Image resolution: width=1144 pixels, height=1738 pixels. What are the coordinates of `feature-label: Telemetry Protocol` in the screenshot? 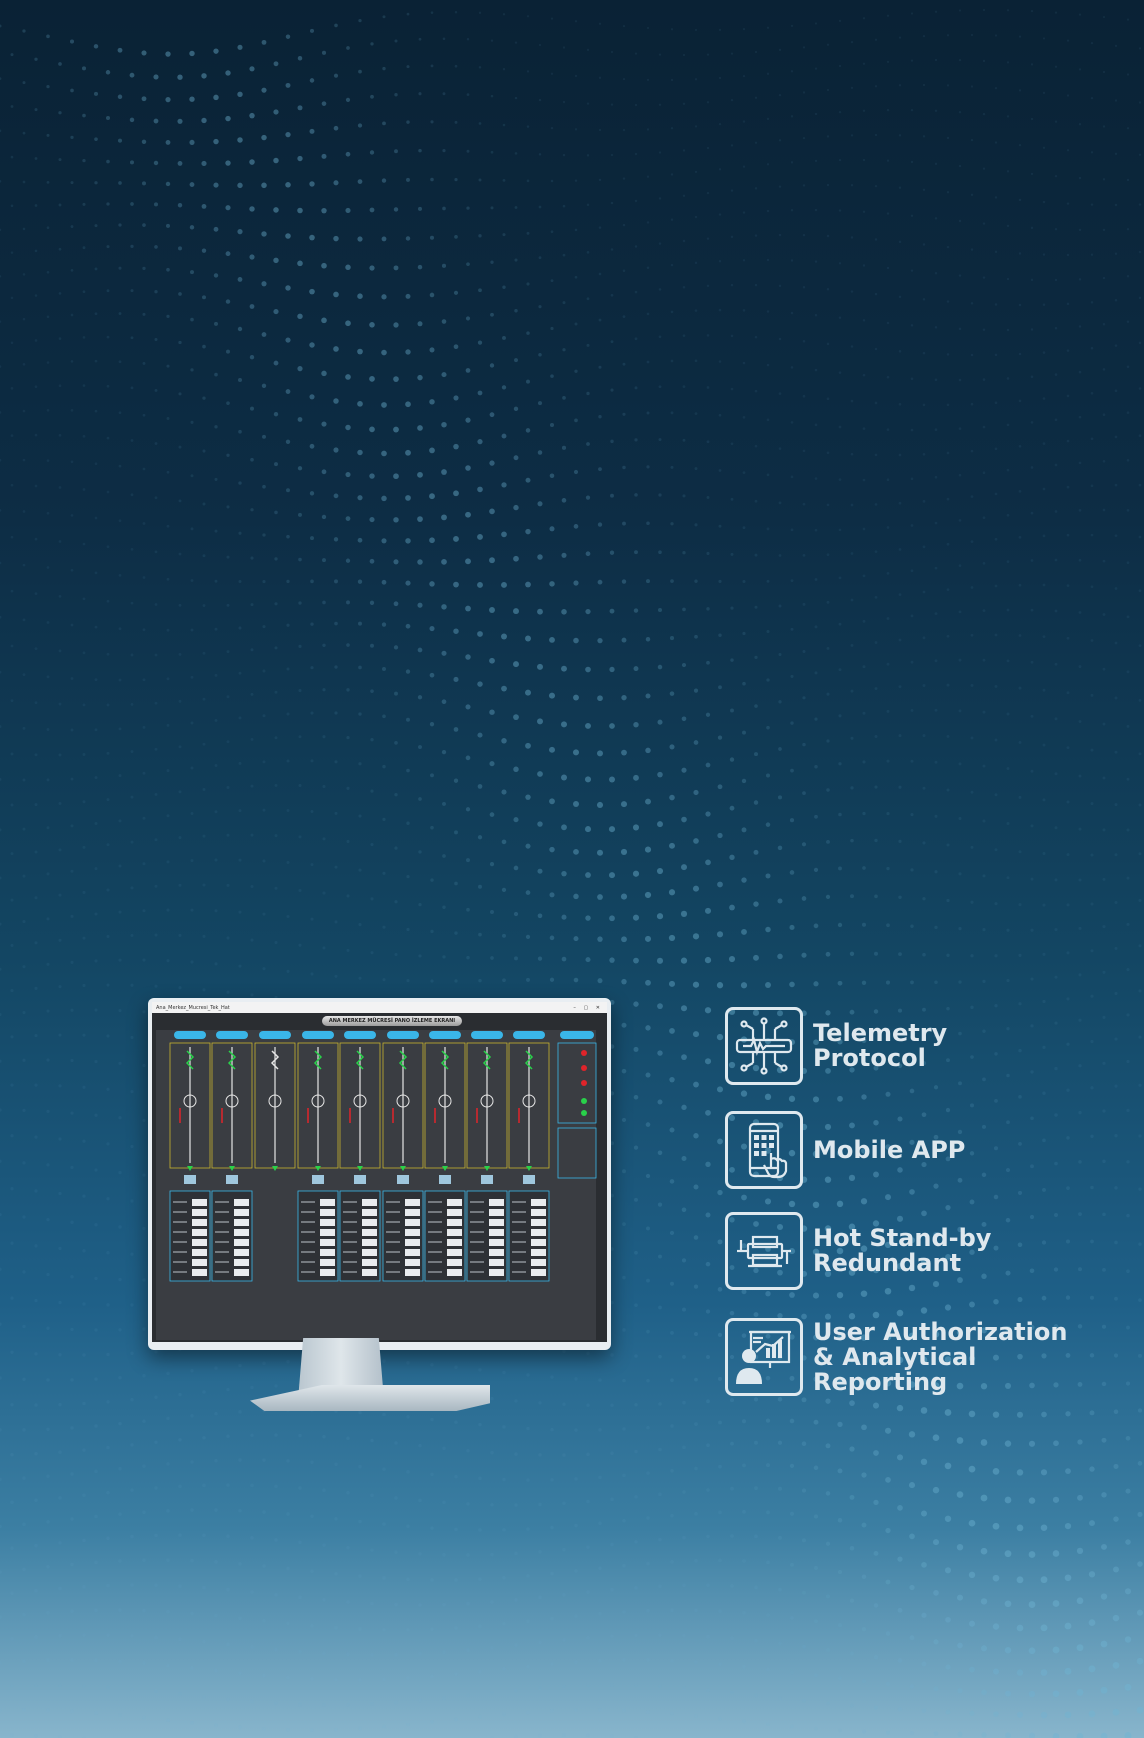 It's located at (880, 1045).